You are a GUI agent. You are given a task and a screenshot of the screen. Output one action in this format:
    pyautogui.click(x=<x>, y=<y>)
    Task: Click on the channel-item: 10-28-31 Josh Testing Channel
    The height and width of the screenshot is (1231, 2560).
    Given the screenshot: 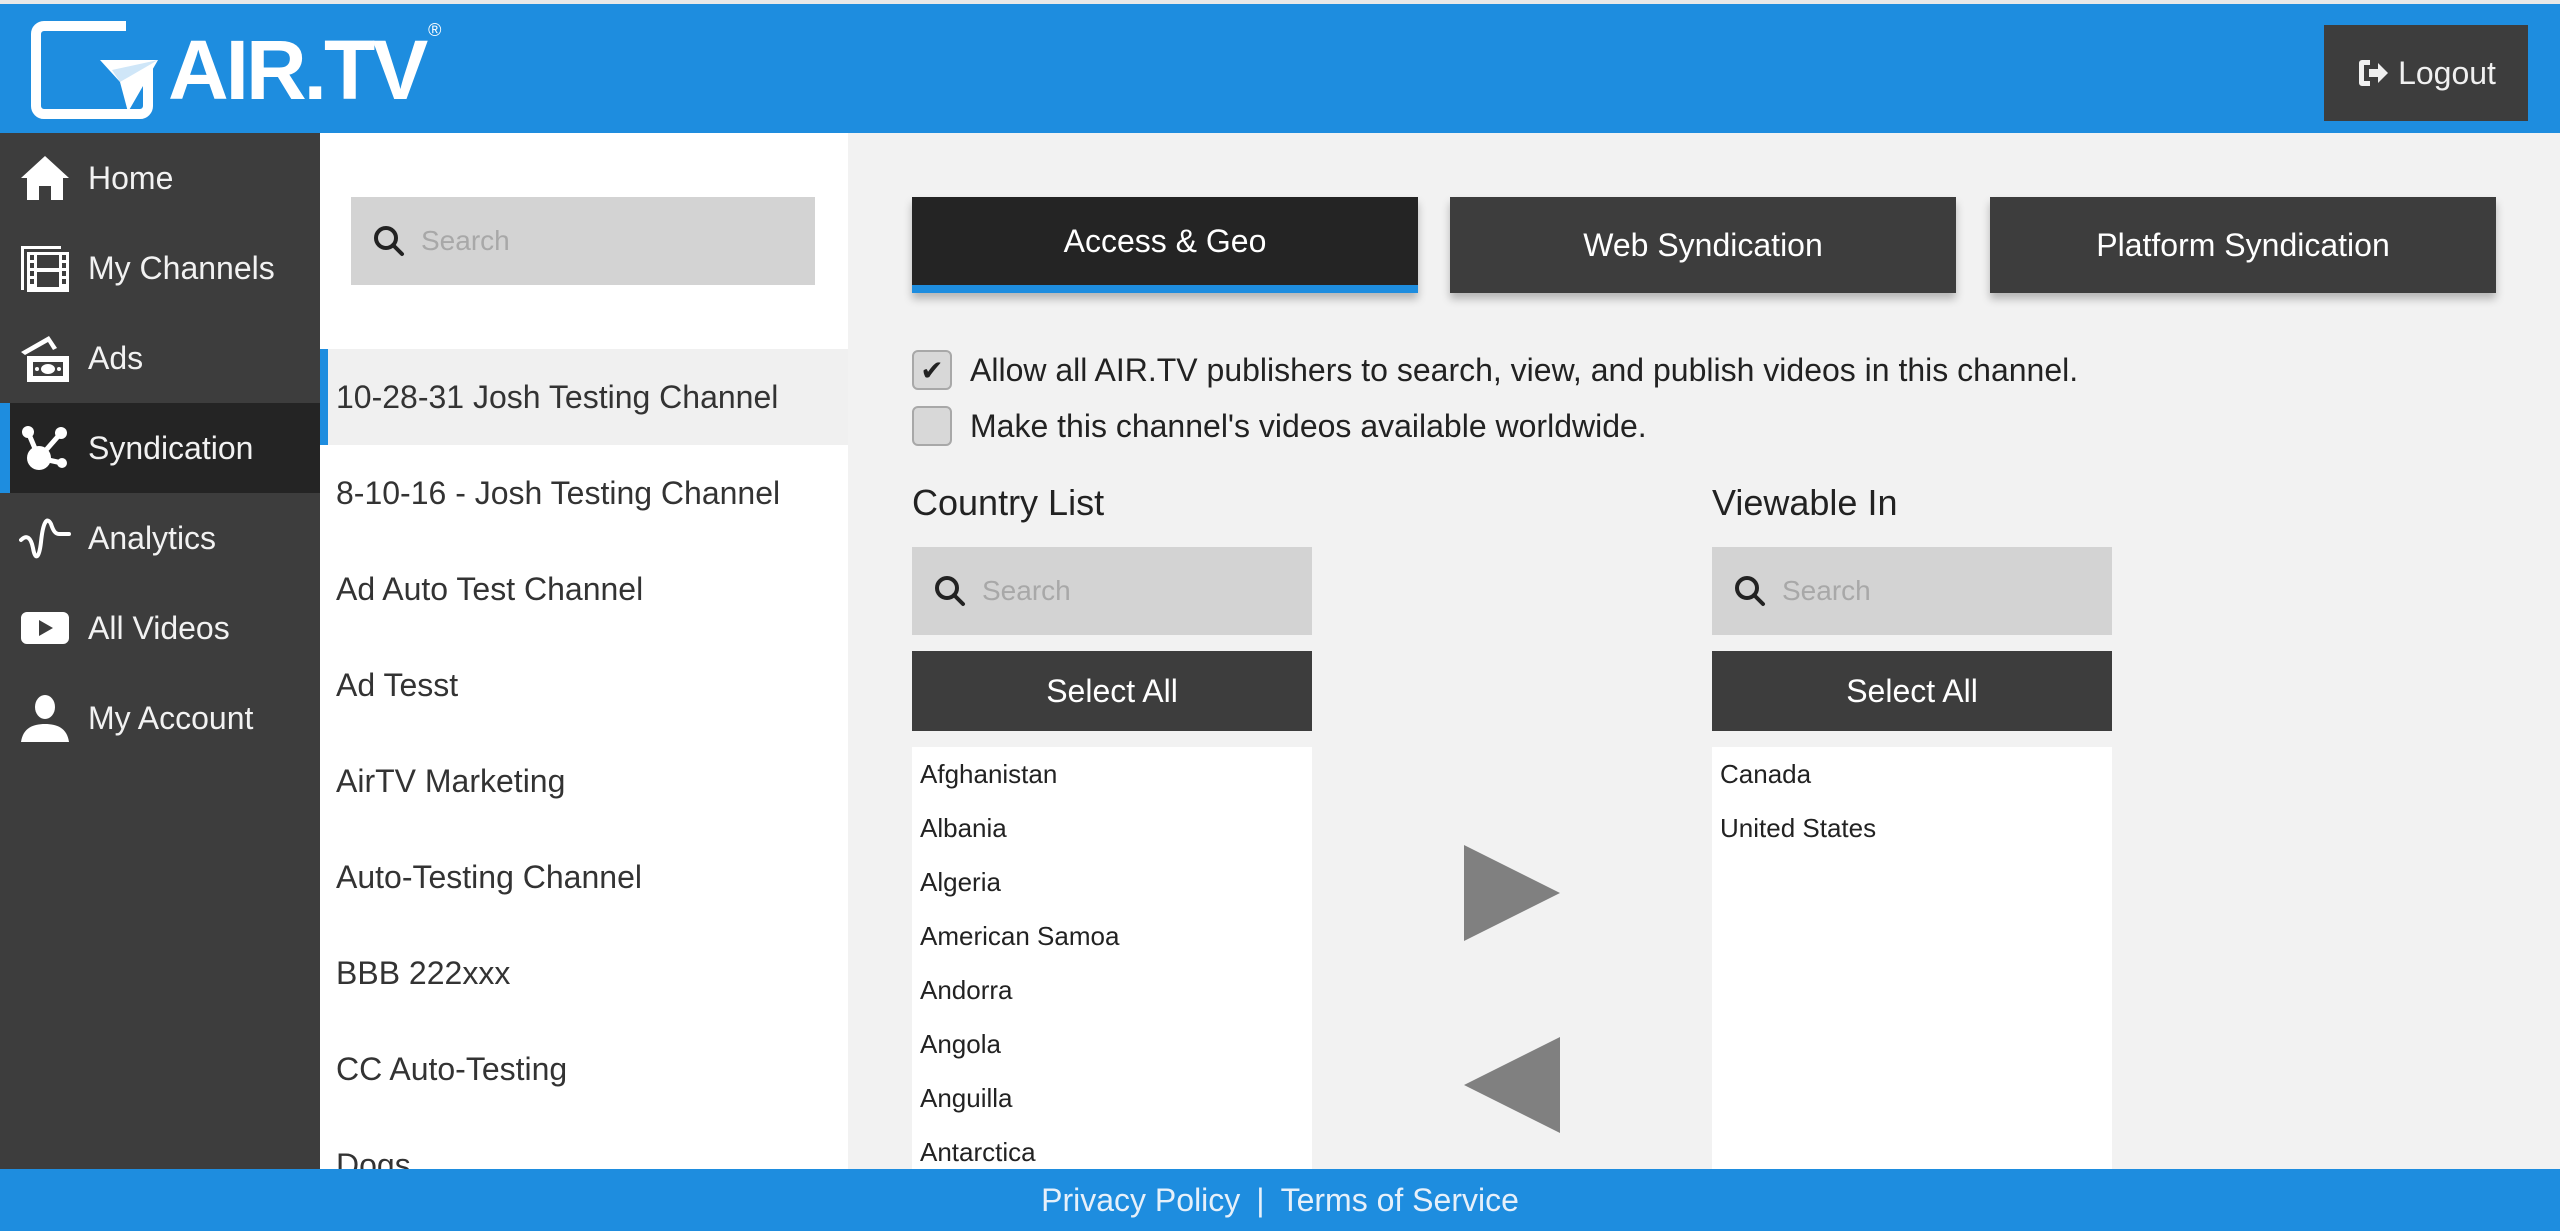 What is the action you would take?
    pyautogui.click(x=584, y=397)
    